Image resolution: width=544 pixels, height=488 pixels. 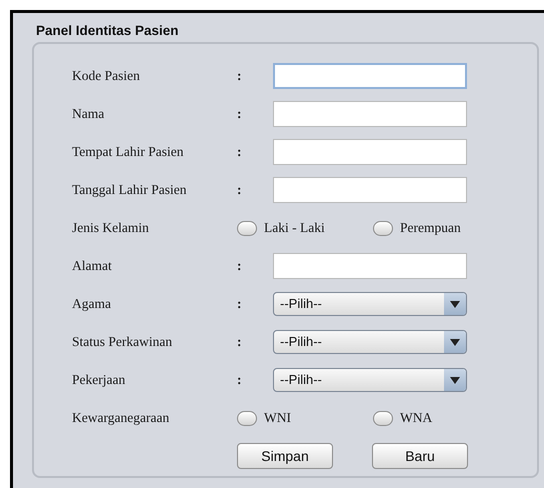 I want to click on radio-label: WNA, so click(x=416, y=417).